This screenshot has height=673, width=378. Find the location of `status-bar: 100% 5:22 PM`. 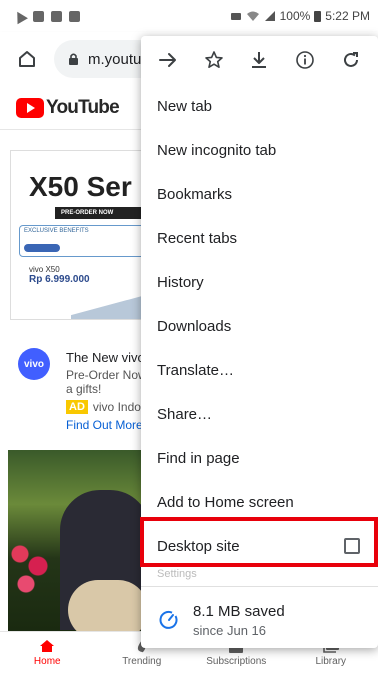

status-bar: 100% 5:22 PM is located at coordinates (189, 16).